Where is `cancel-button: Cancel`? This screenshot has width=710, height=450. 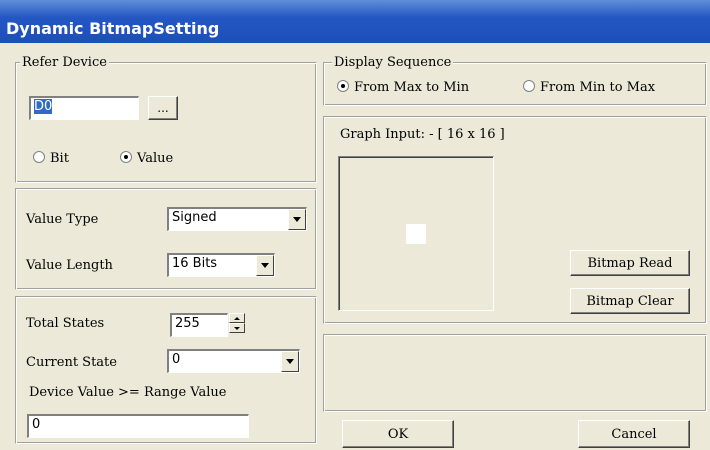
cancel-button: Cancel is located at coordinates (634, 434).